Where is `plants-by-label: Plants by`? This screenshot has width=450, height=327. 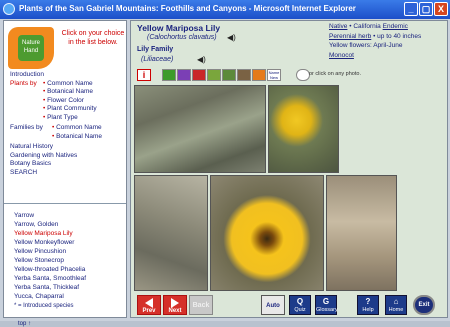
plants-by-label: Plants by is located at coordinates (23, 83).